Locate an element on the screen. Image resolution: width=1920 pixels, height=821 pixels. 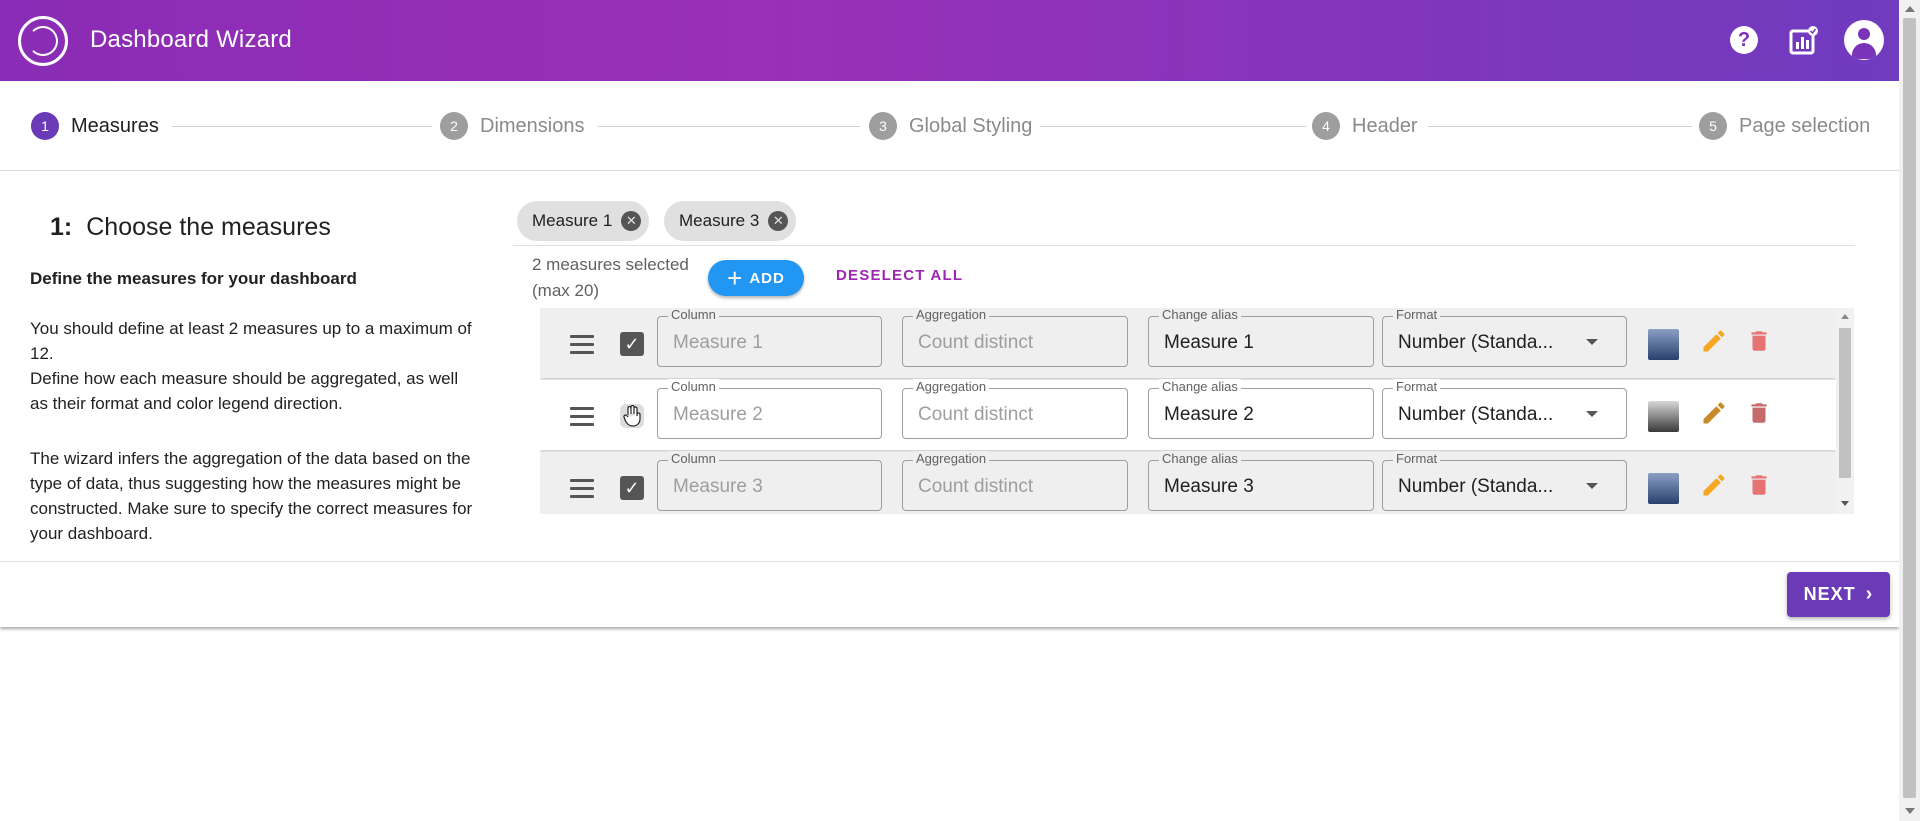
page-scrollbar is located at coordinates (1909, 410).